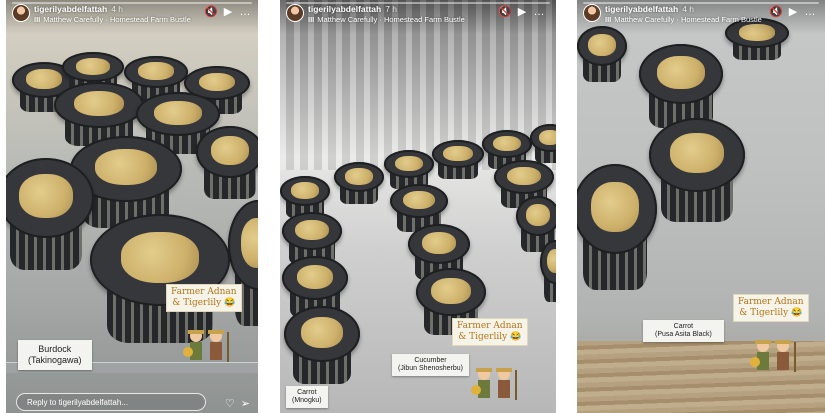  What do you see at coordinates (683, 331) in the screenshot?
I see `plant-label: Carrot (Pusa Asita Black)` at bounding box center [683, 331].